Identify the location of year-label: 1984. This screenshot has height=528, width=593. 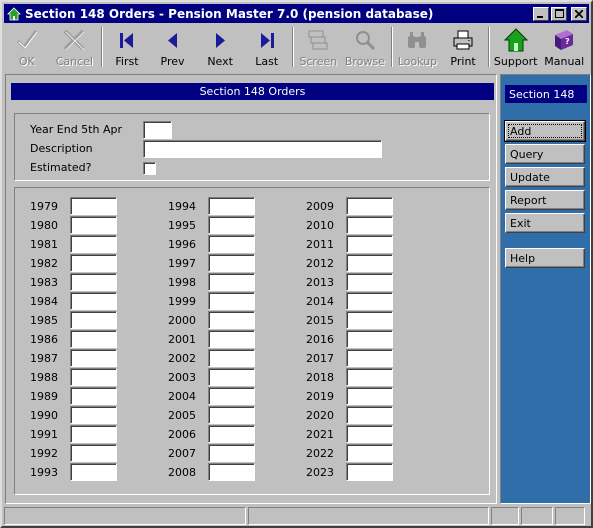
(44, 301).